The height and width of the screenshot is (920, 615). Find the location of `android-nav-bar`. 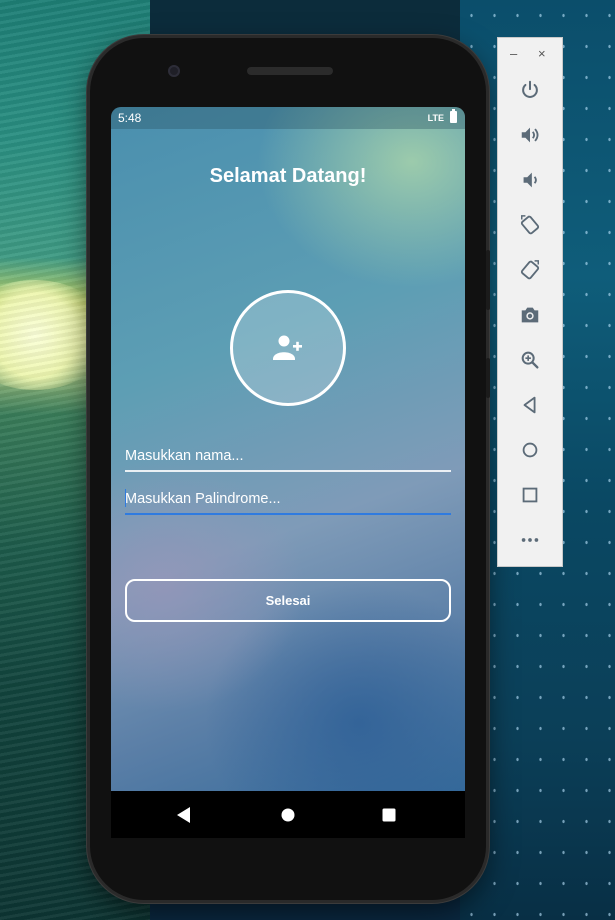

android-nav-bar is located at coordinates (288, 814).